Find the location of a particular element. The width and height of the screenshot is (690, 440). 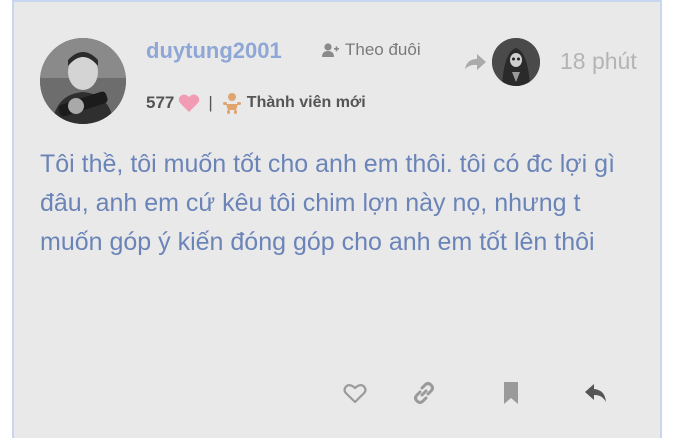

user-meta: 577 | Thành viên mới is located at coordinates (256, 103).